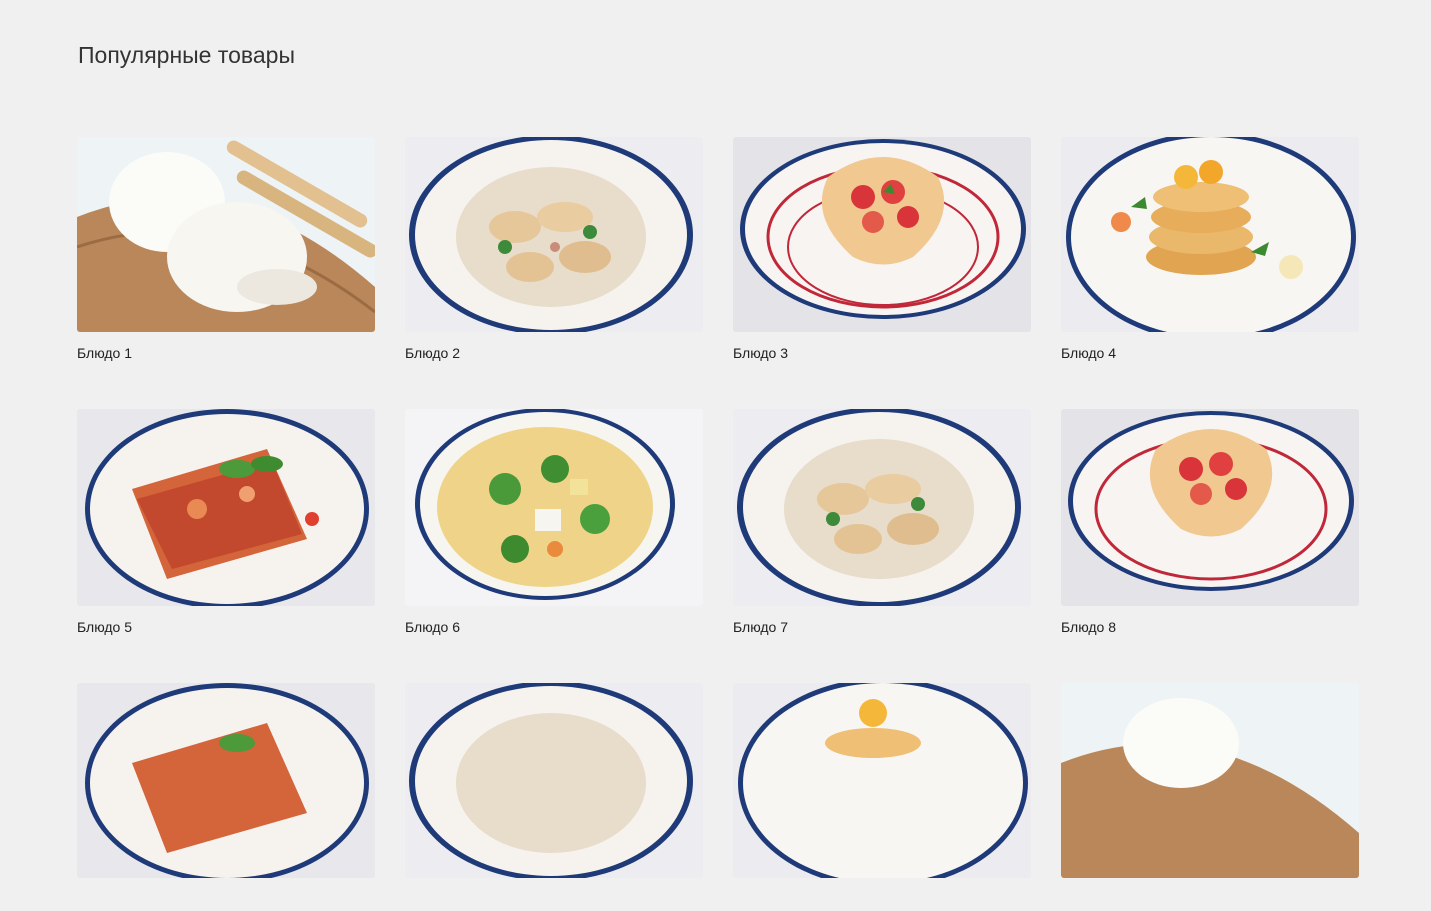 The height and width of the screenshot is (911, 1431). I want to click on product-name: Блюдо 5, so click(226, 629).